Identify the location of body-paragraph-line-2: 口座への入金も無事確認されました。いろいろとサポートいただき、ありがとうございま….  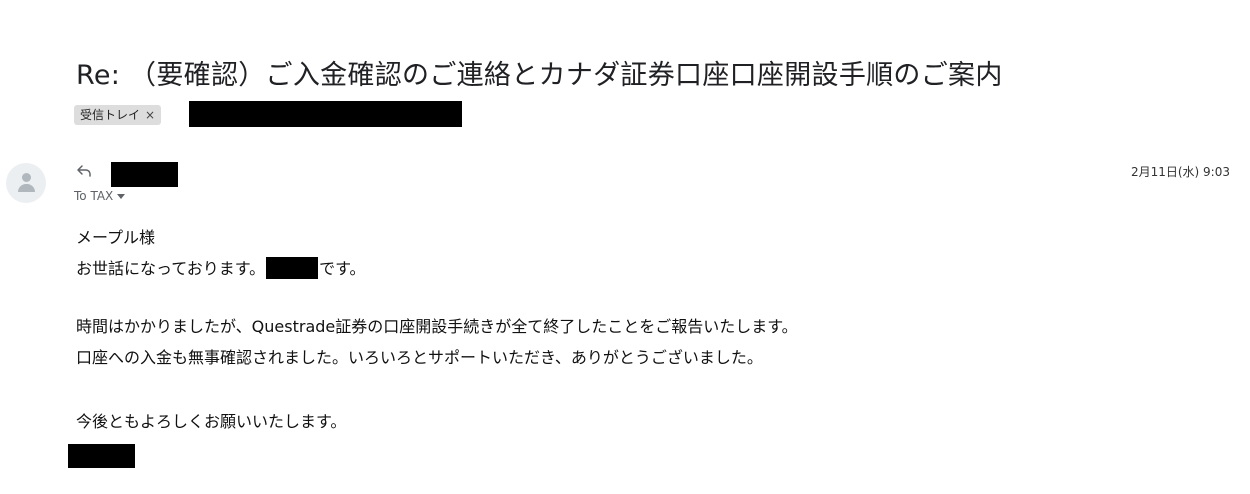
(419, 357).